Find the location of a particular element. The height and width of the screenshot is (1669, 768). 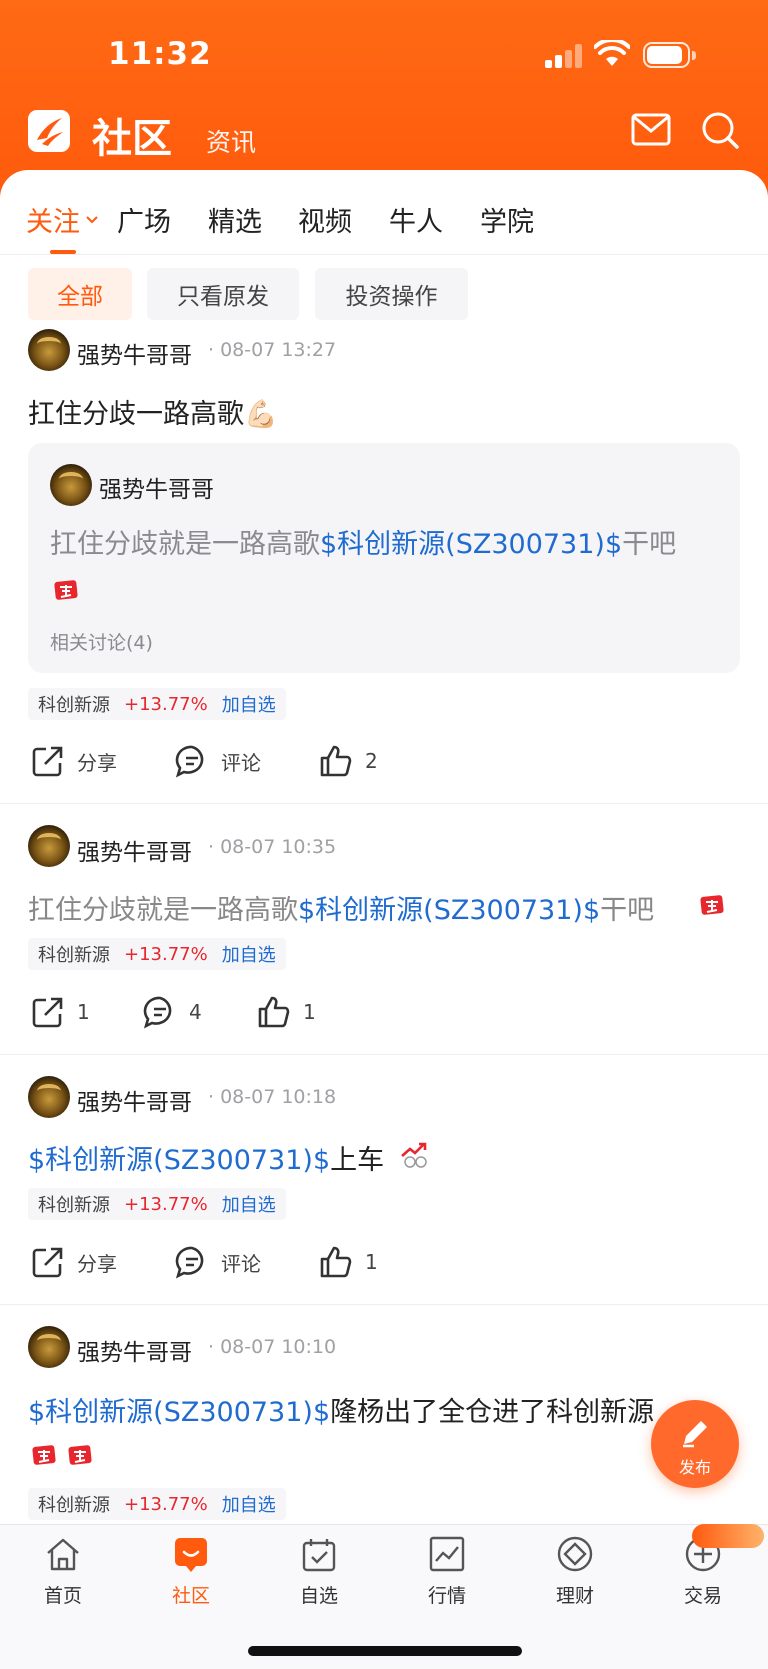

community-icon is located at coordinates (191, 1555).